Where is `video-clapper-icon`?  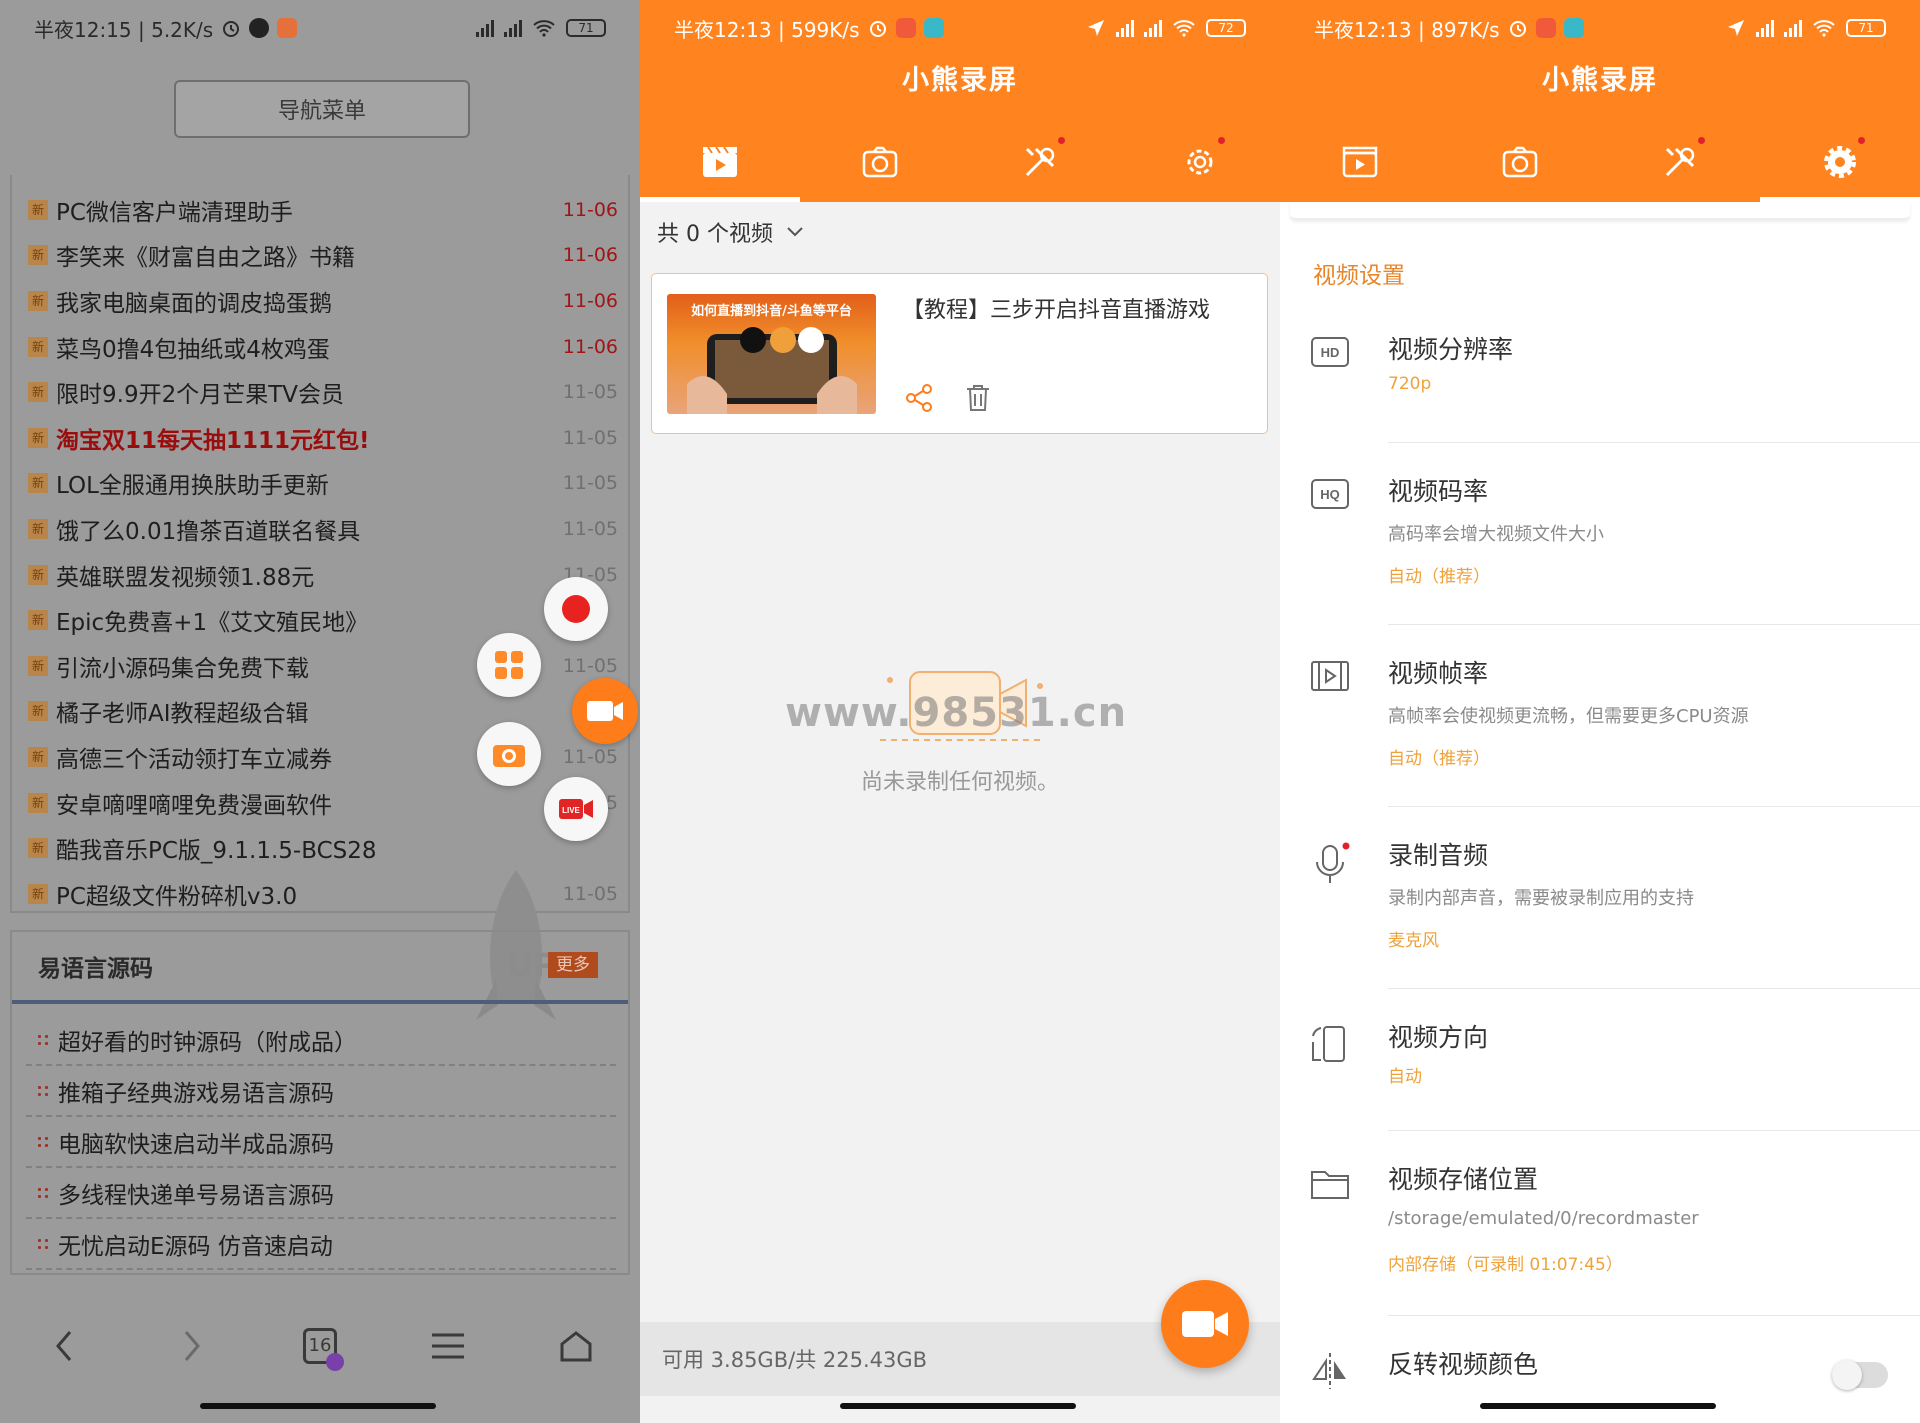
video-clapper-icon is located at coordinates (720, 161).